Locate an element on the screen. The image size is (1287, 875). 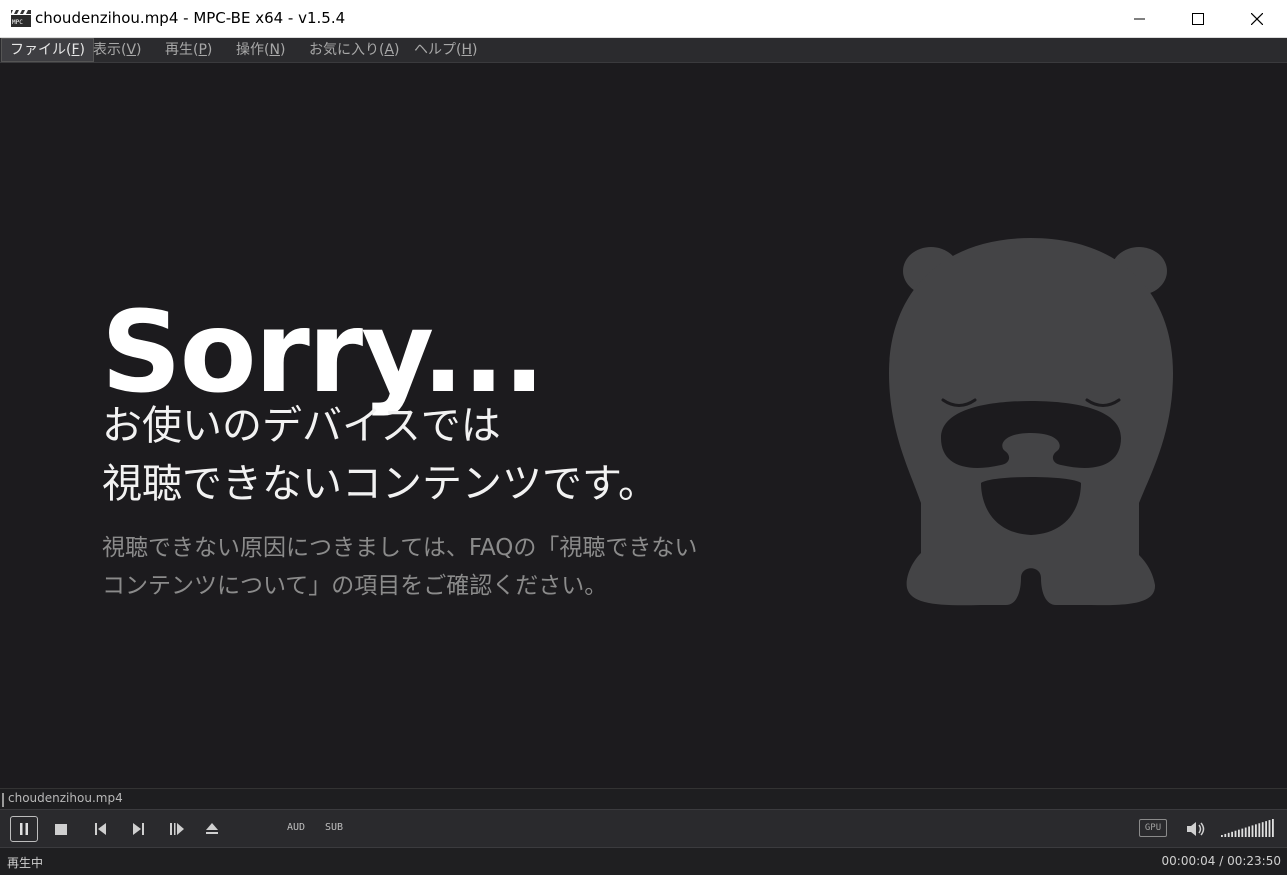
menu-view: 表示(V) is located at coordinates (117, 50).